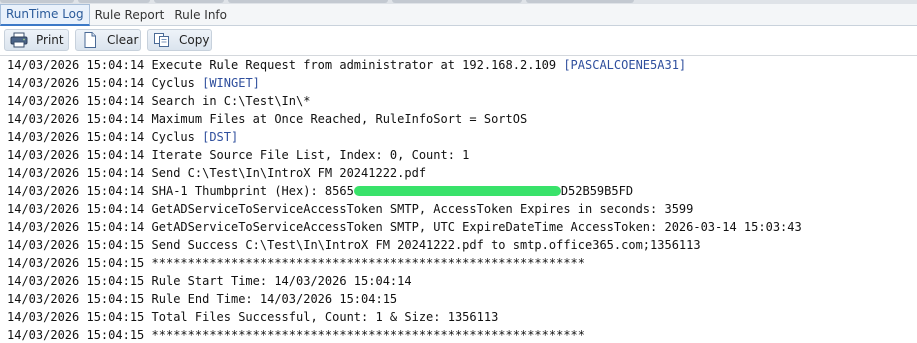 The image size is (917, 343). I want to click on copy-label: Copy, so click(194, 40).